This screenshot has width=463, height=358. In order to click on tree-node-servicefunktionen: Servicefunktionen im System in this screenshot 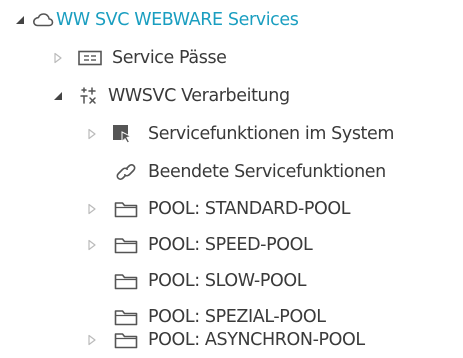, I will do `click(231, 134)`.